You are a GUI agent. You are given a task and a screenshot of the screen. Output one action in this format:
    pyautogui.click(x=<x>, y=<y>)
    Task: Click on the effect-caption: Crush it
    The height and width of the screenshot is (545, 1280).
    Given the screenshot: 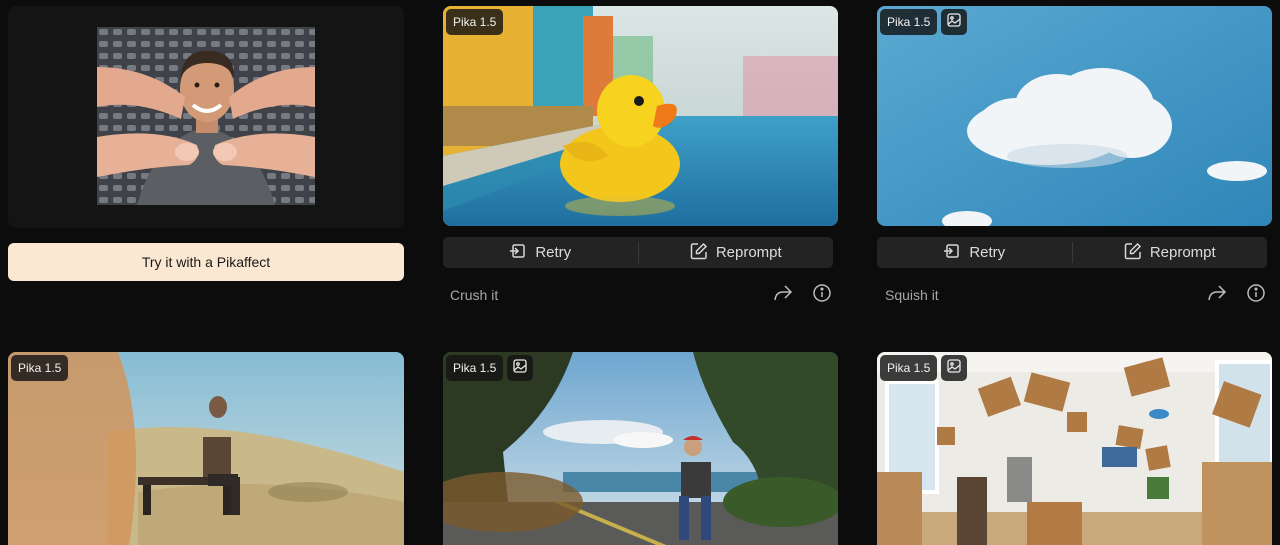 What is the action you would take?
    pyautogui.click(x=474, y=295)
    